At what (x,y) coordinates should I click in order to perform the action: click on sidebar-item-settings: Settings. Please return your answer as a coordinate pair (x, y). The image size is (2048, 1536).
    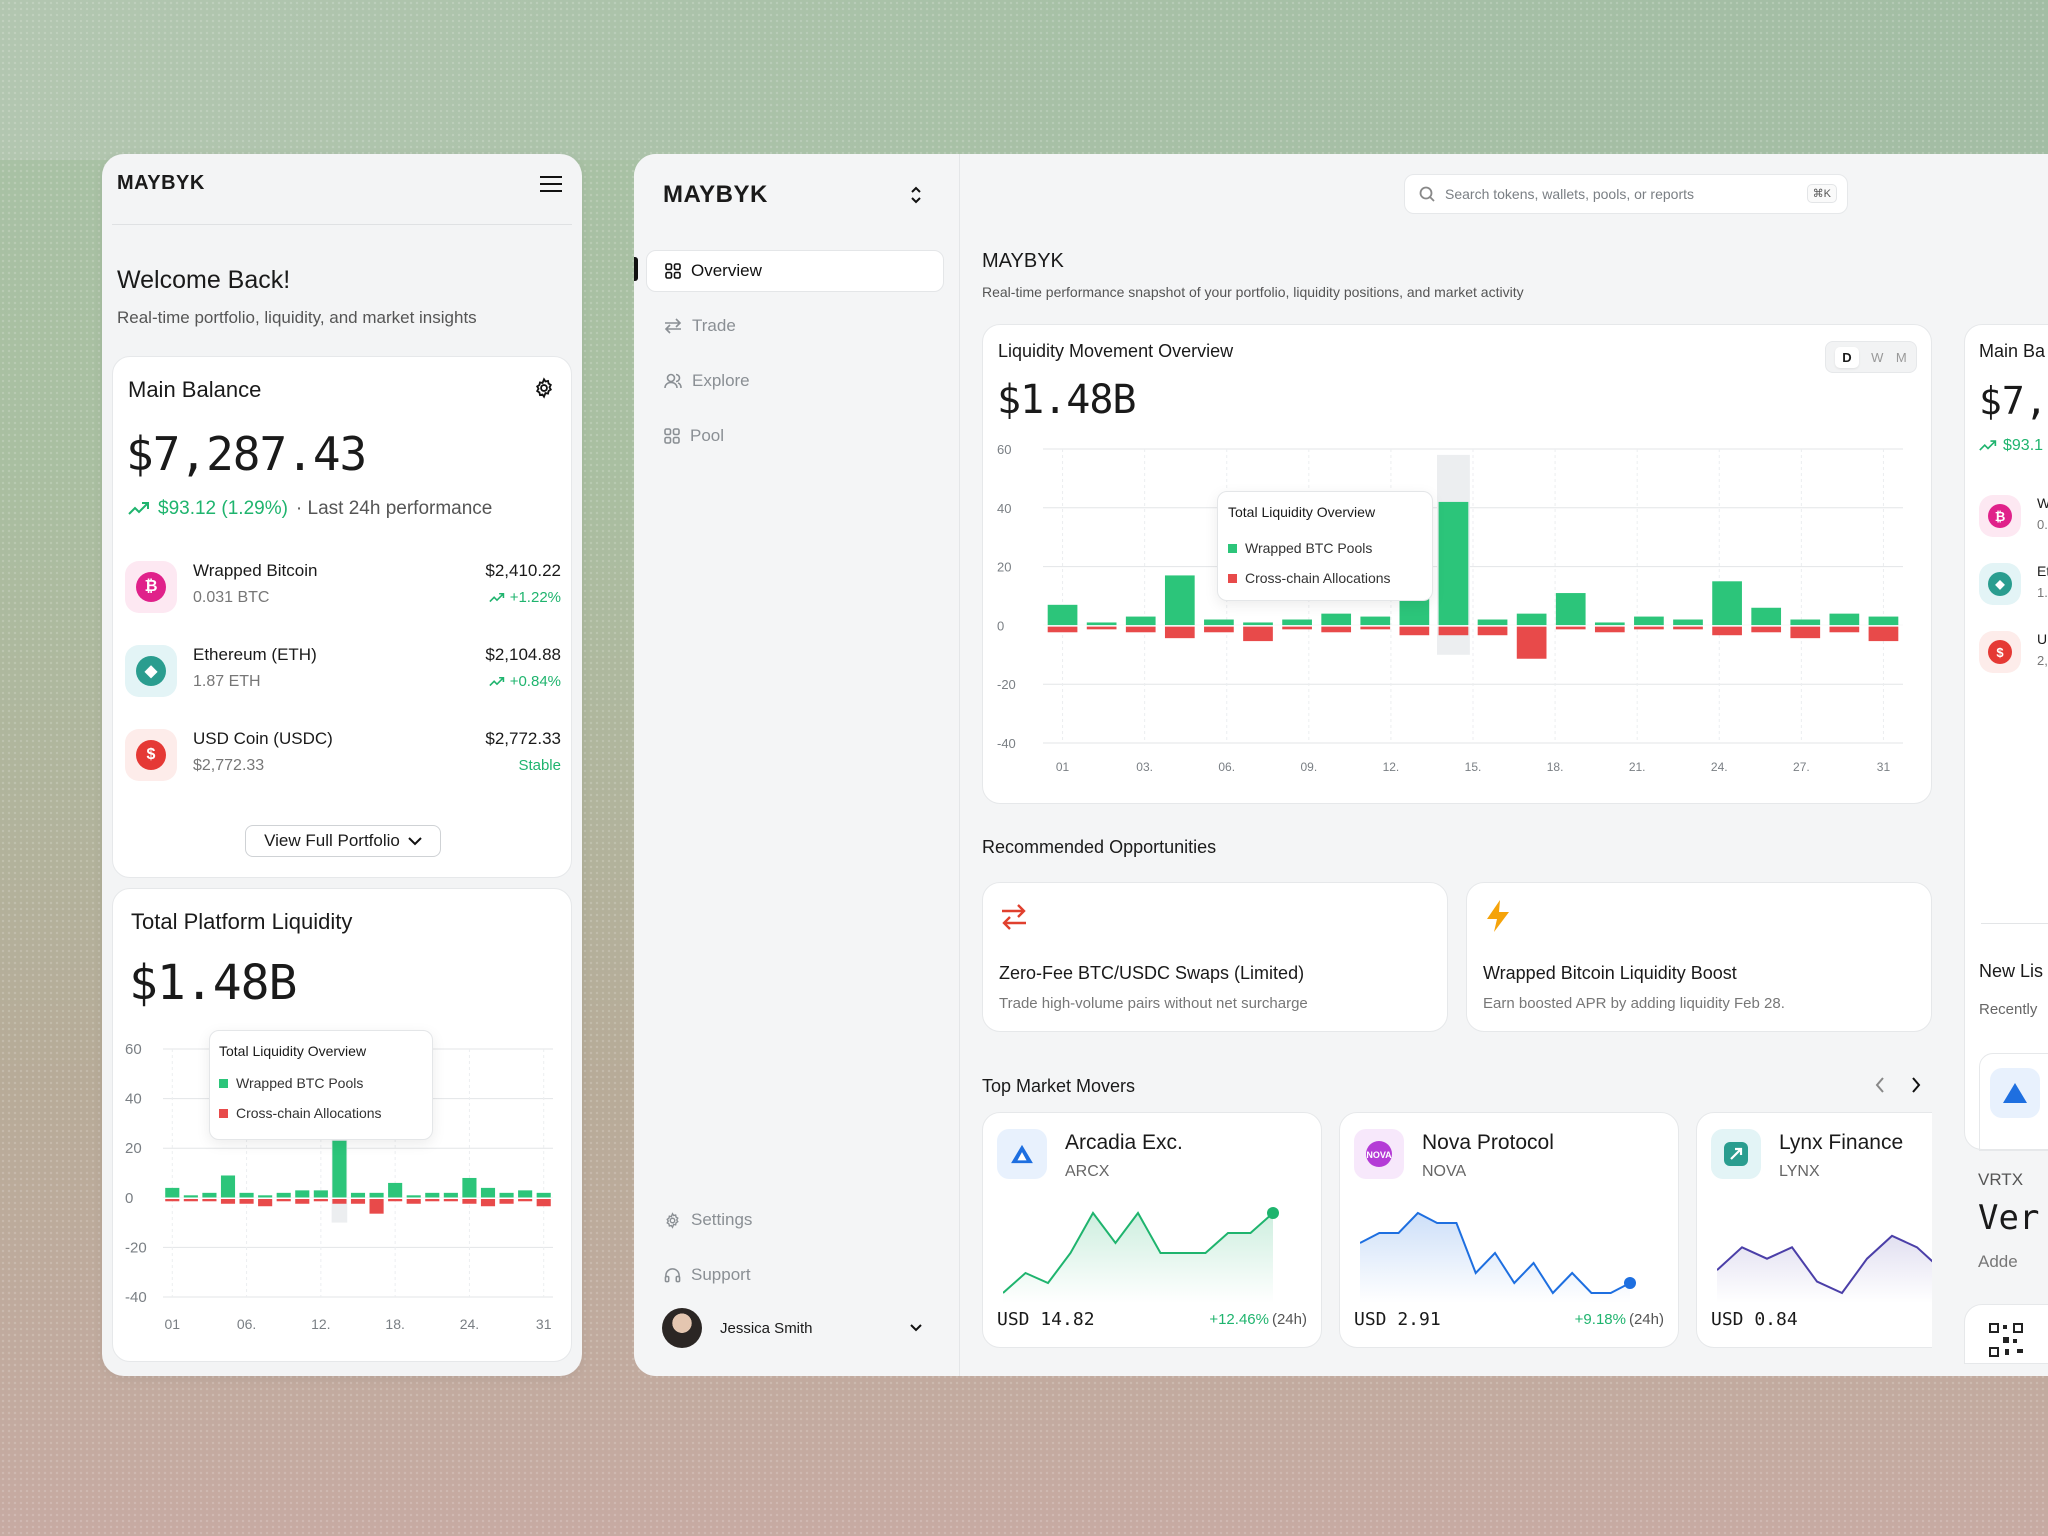
    Looking at the image, I should click on (795, 1220).